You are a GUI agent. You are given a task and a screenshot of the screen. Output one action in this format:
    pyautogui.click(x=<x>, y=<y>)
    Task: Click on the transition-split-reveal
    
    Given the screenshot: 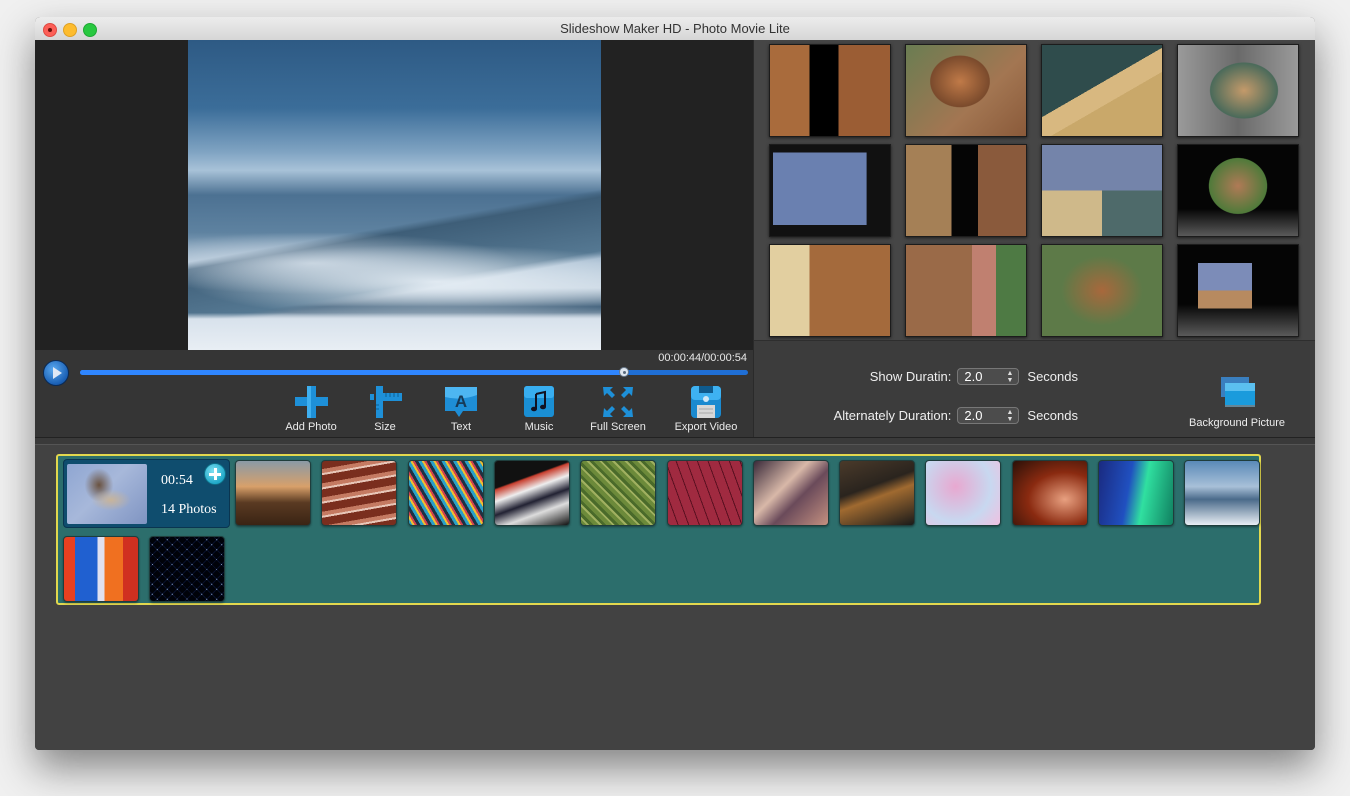 What is the action you would take?
    pyautogui.click(x=830, y=290)
    